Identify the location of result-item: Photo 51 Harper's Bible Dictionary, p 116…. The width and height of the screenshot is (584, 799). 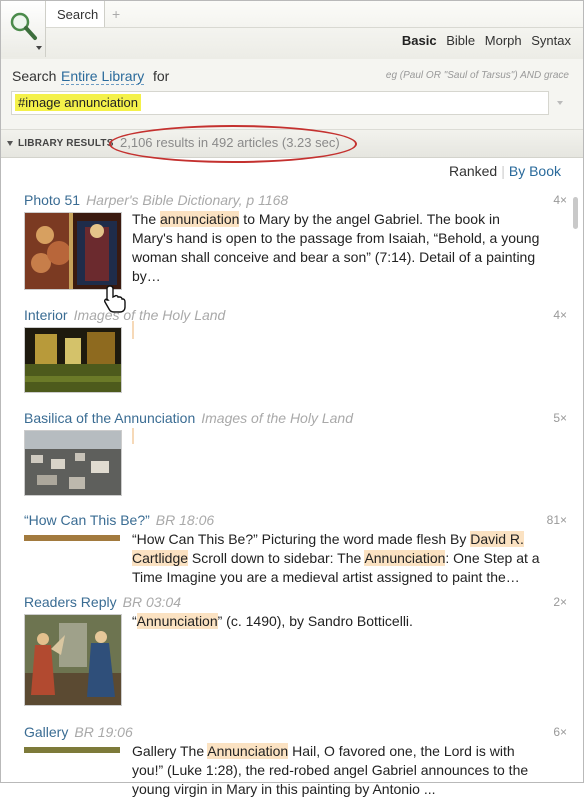
(286, 252).